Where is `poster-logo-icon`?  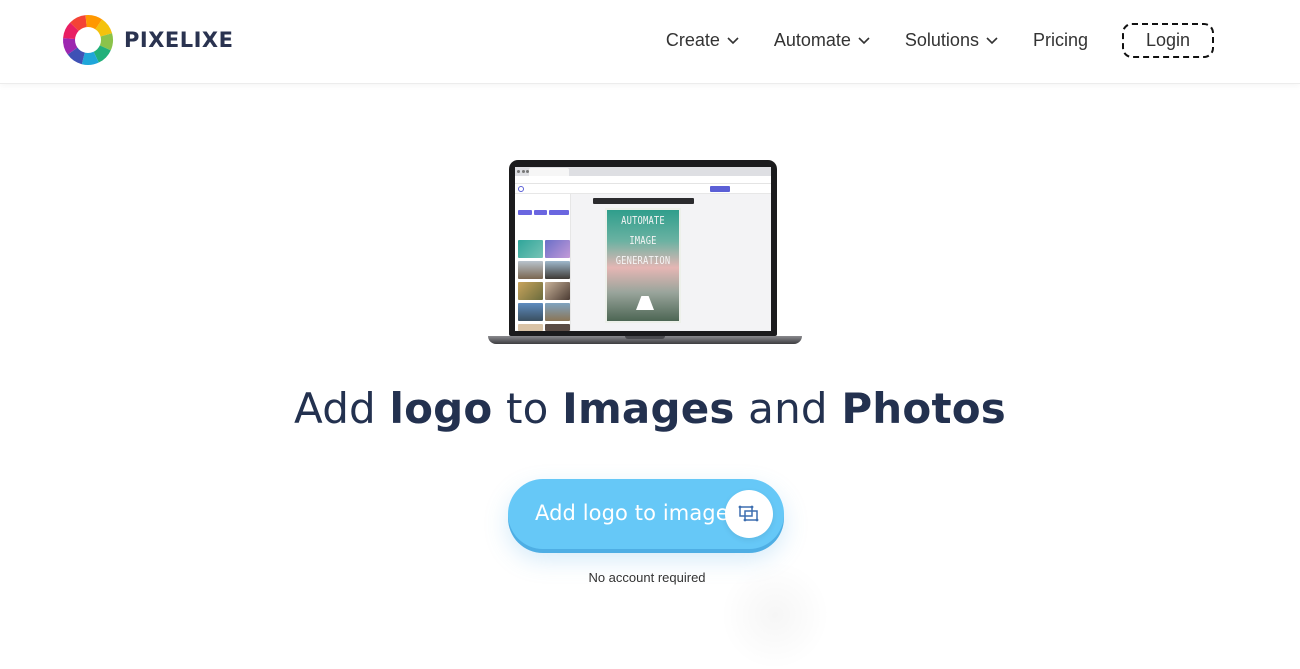 poster-logo-icon is located at coordinates (645, 303).